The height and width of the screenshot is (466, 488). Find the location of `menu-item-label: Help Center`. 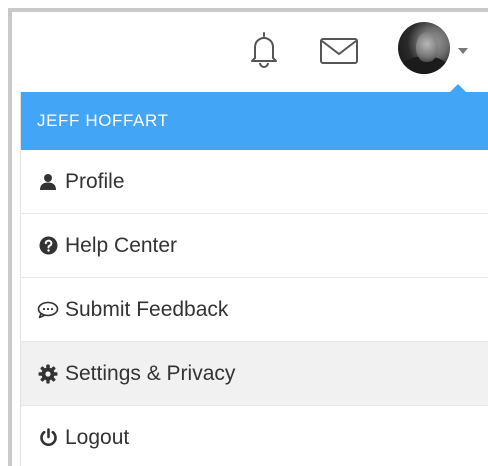

menu-item-label: Help Center is located at coordinates (121, 245).